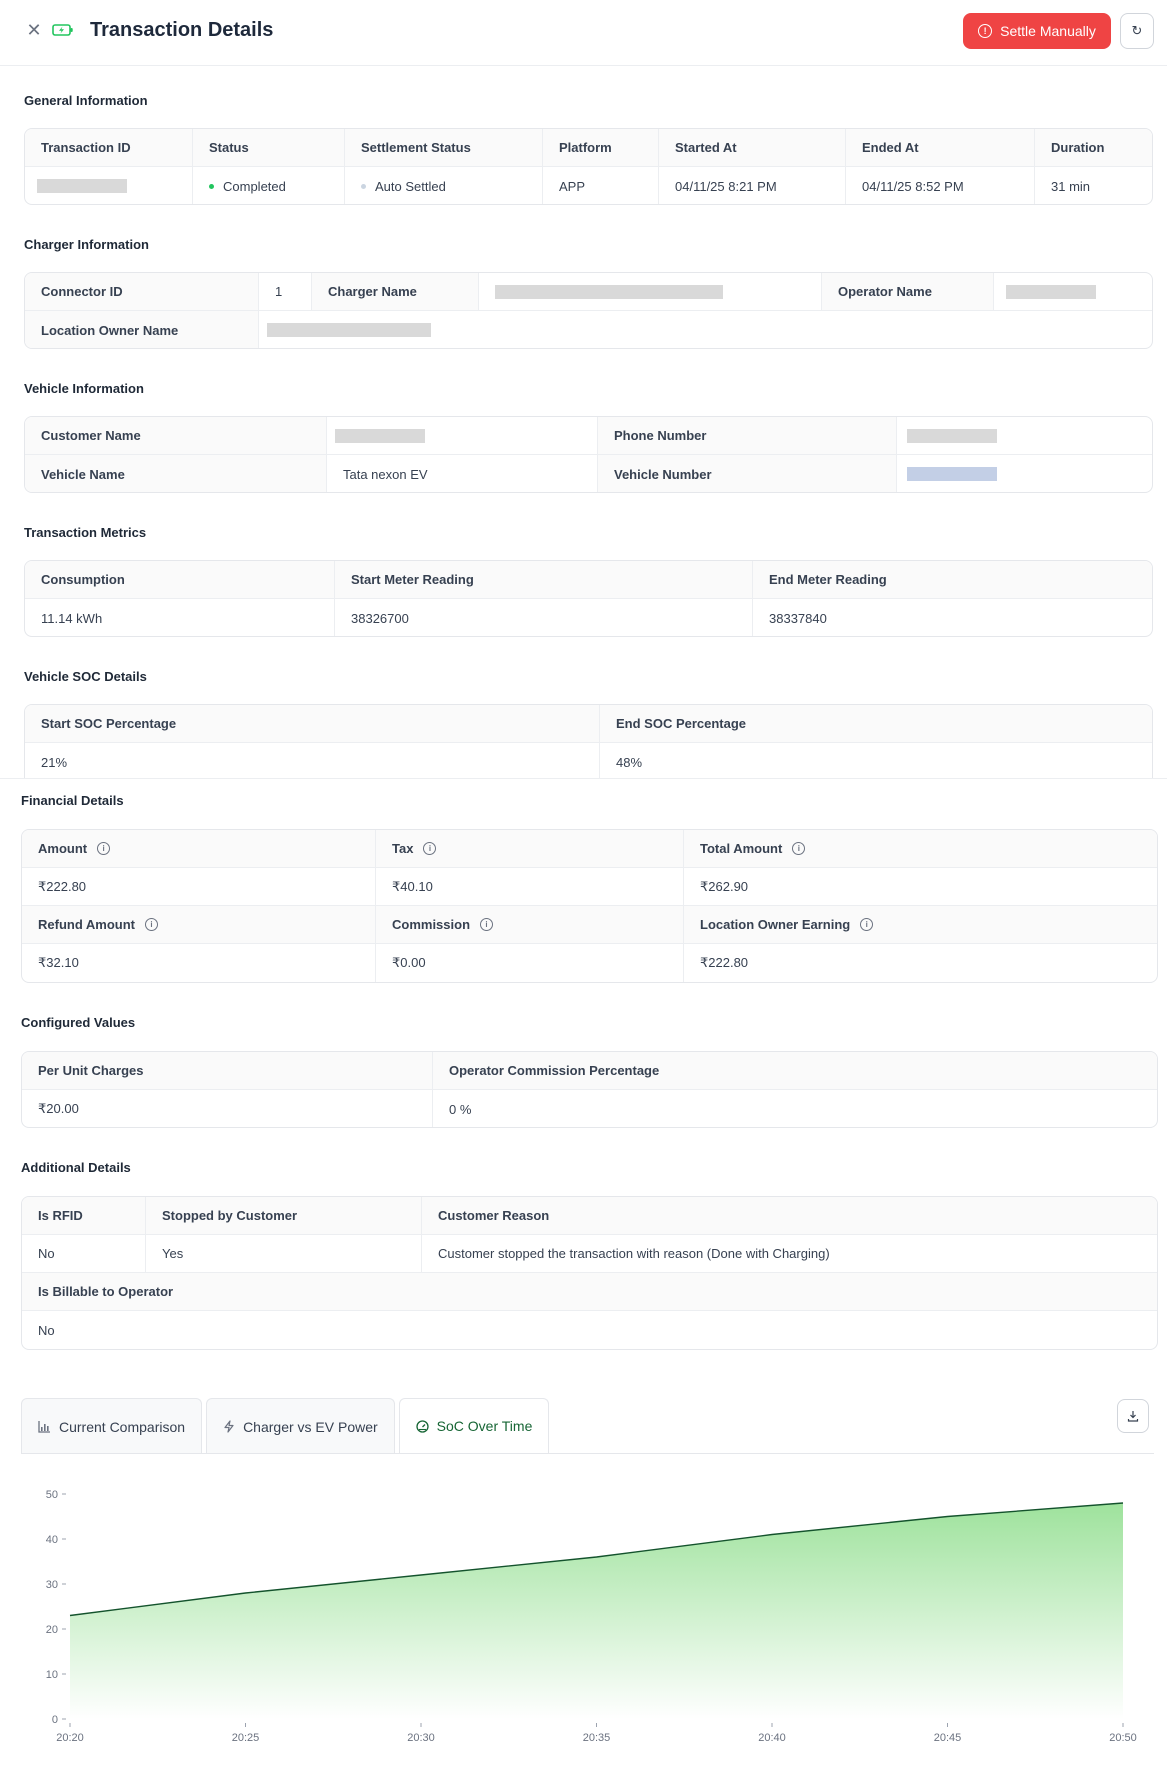  What do you see at coordinates (122, 1426) in the screenshot?
I see `tab-label: Current Comparison` at bounding box center [122, 1426].